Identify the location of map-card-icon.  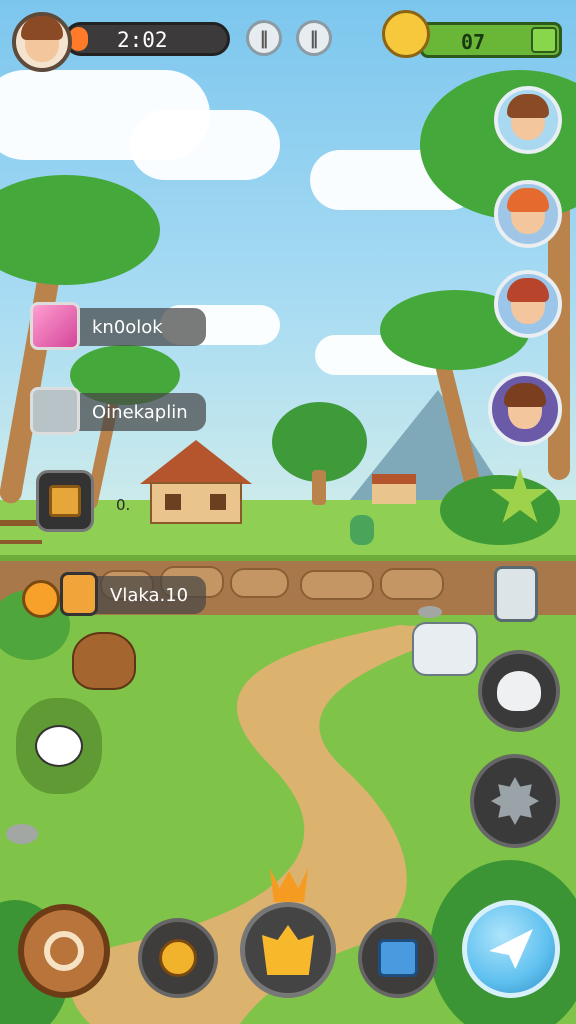
(398, 958).